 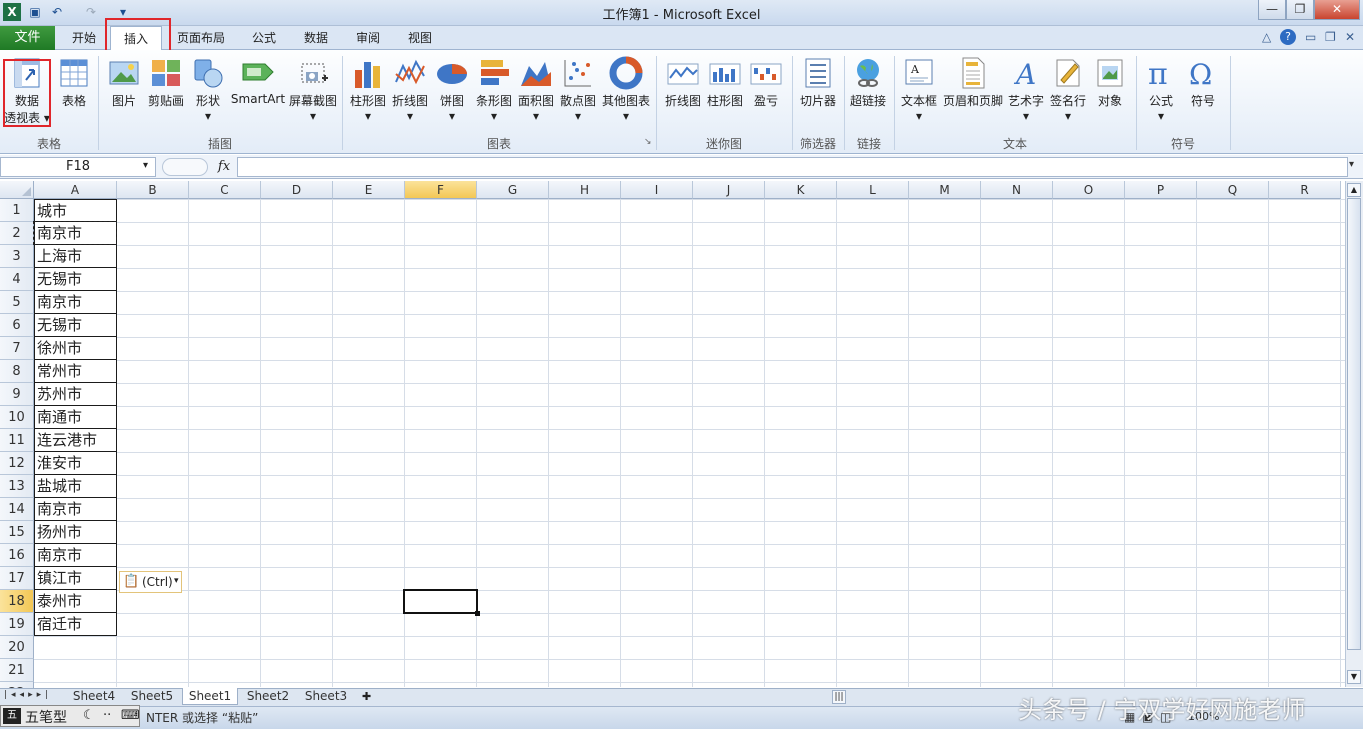 I want to click on cell-a1: 城市, so click(x=75, y=210).